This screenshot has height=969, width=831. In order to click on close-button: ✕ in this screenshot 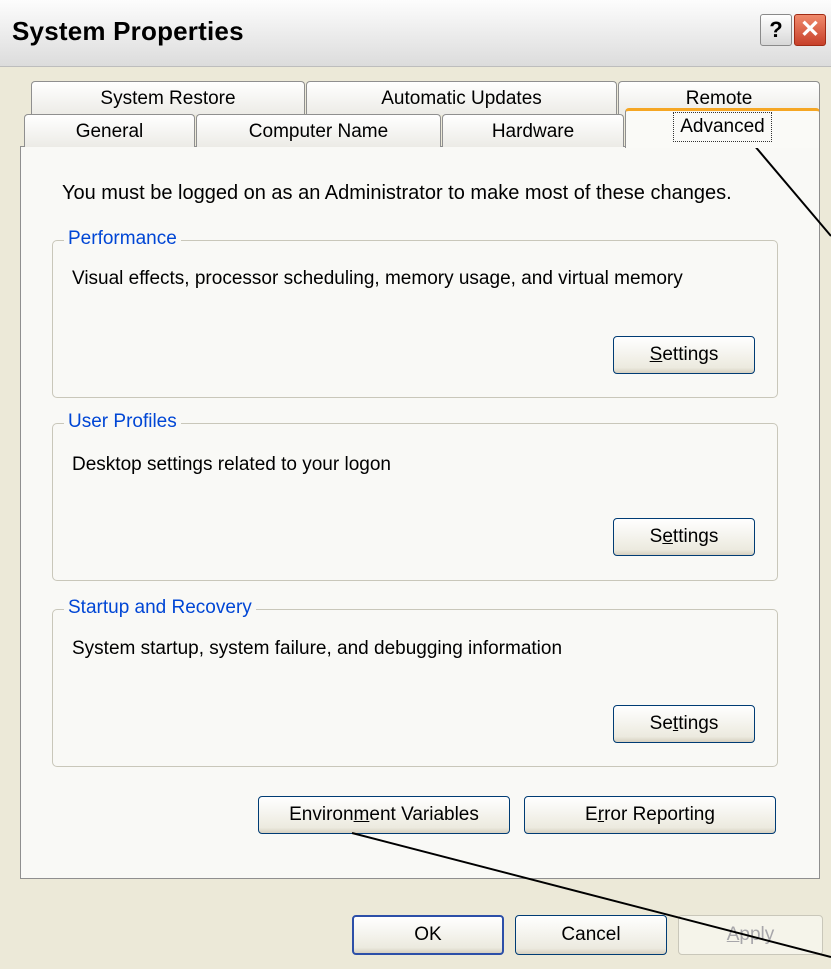, I will do `click(810, 30)`.